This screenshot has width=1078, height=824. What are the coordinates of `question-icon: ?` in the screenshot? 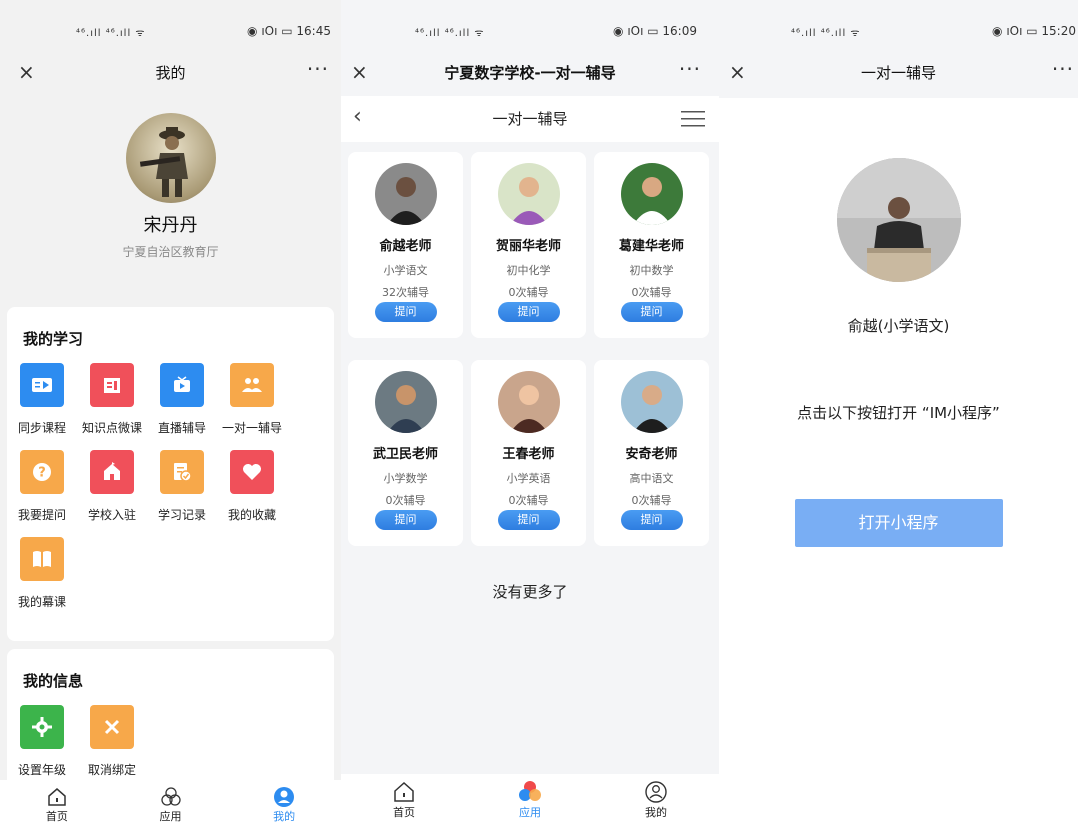 It's located at (42, 472).